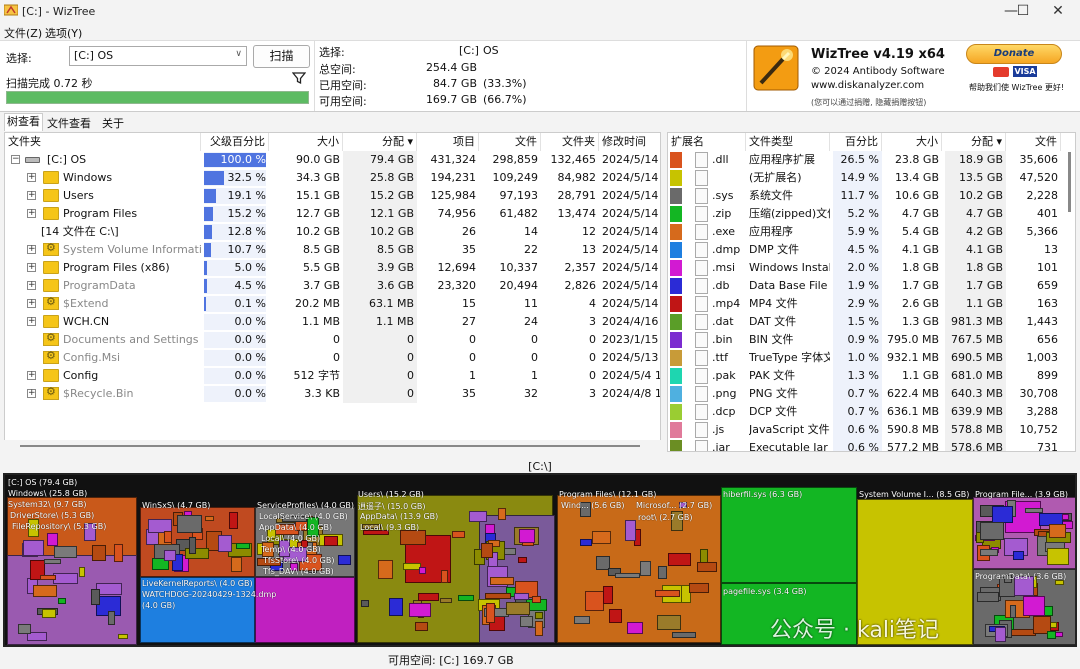 This screenshot has width=1080, height=669. Describe the element at coordinates (1014, 54) in the screenshot. I see `donate-button: Donate` at that location.